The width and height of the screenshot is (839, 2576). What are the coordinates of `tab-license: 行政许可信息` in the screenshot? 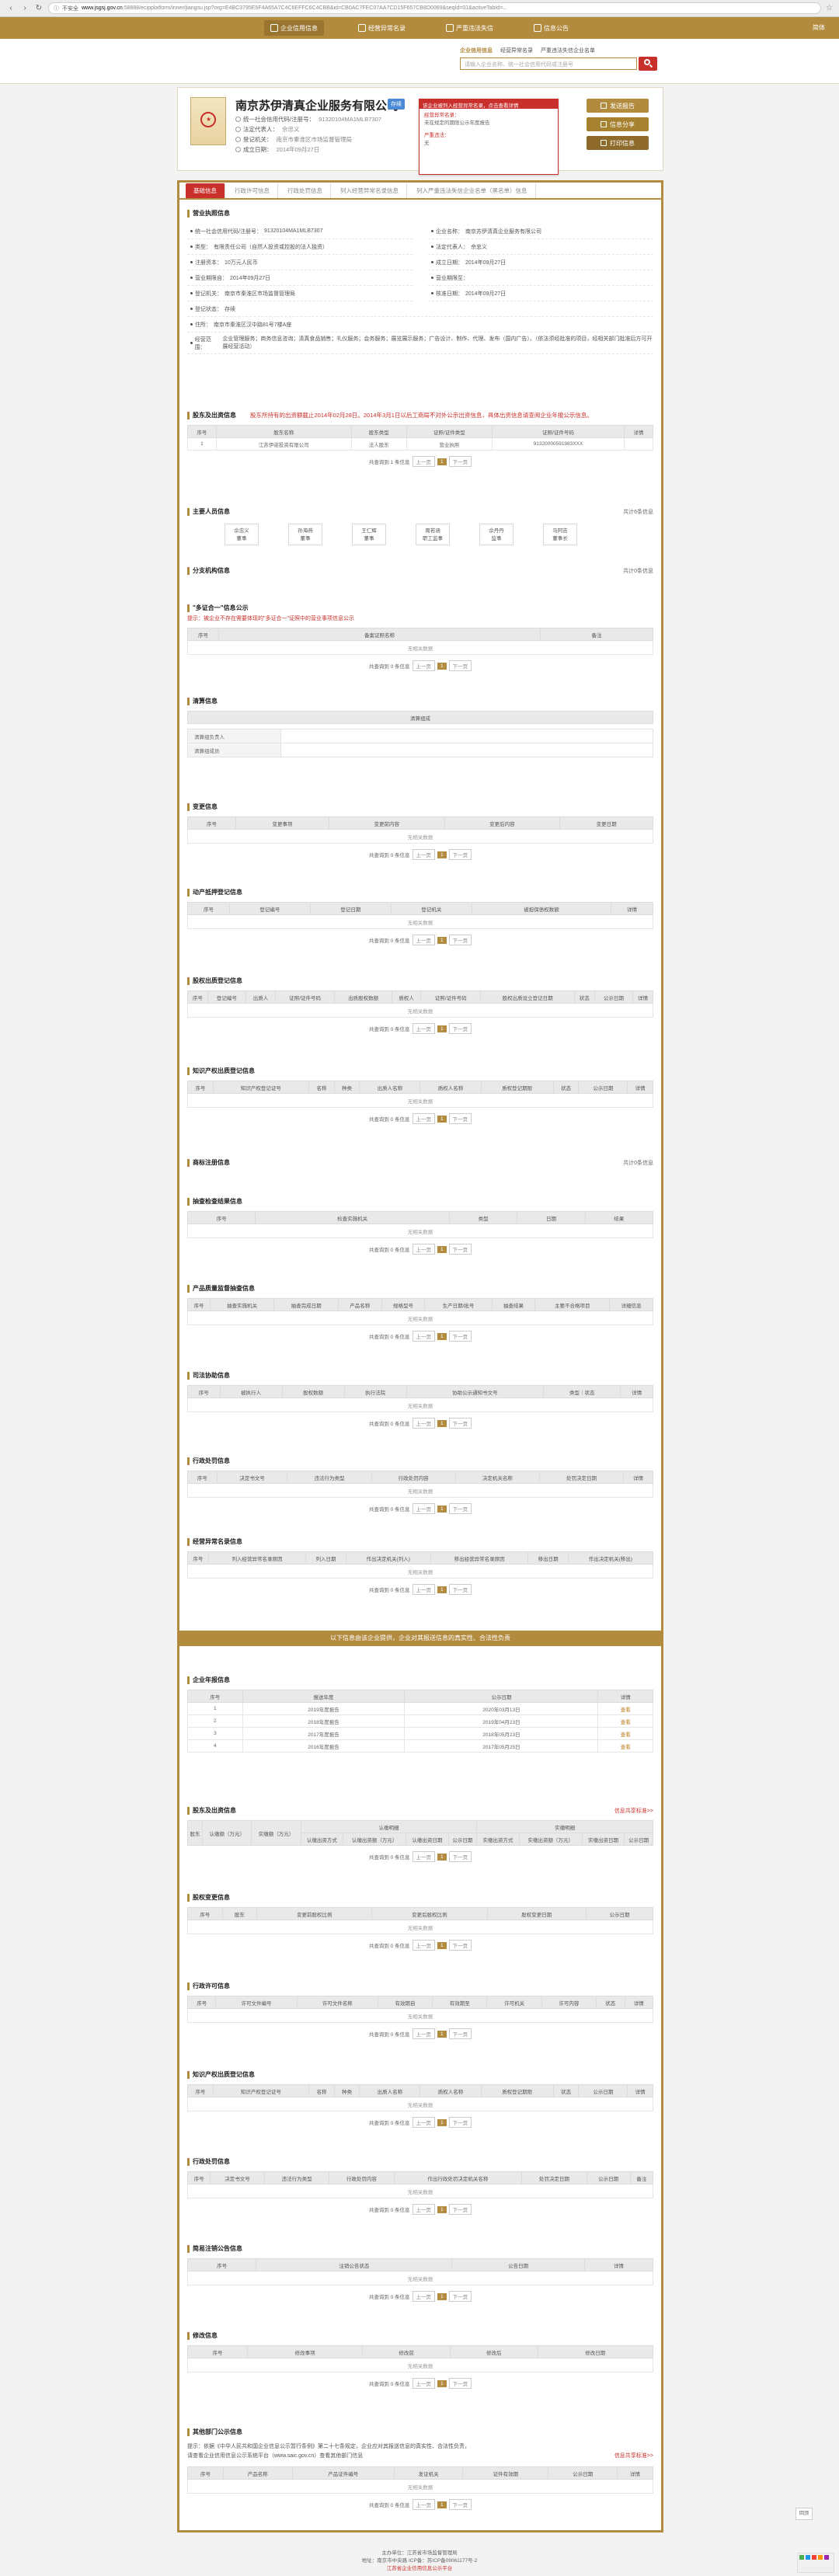 It's located at (253, 191).